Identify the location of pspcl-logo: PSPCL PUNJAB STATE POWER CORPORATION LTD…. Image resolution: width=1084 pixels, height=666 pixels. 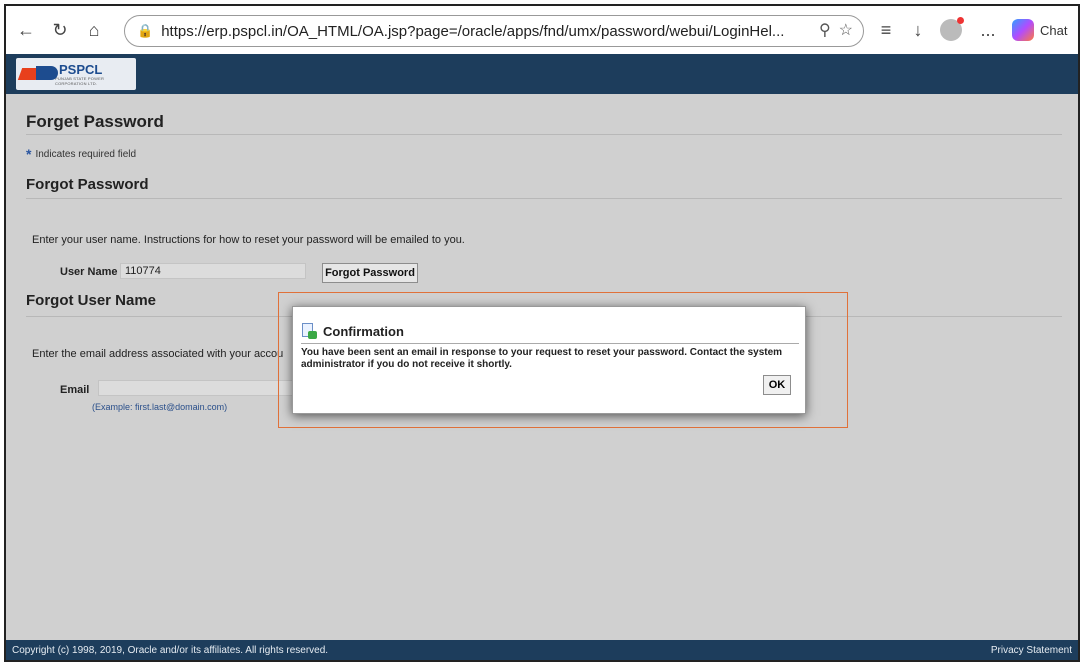
(76, 74).